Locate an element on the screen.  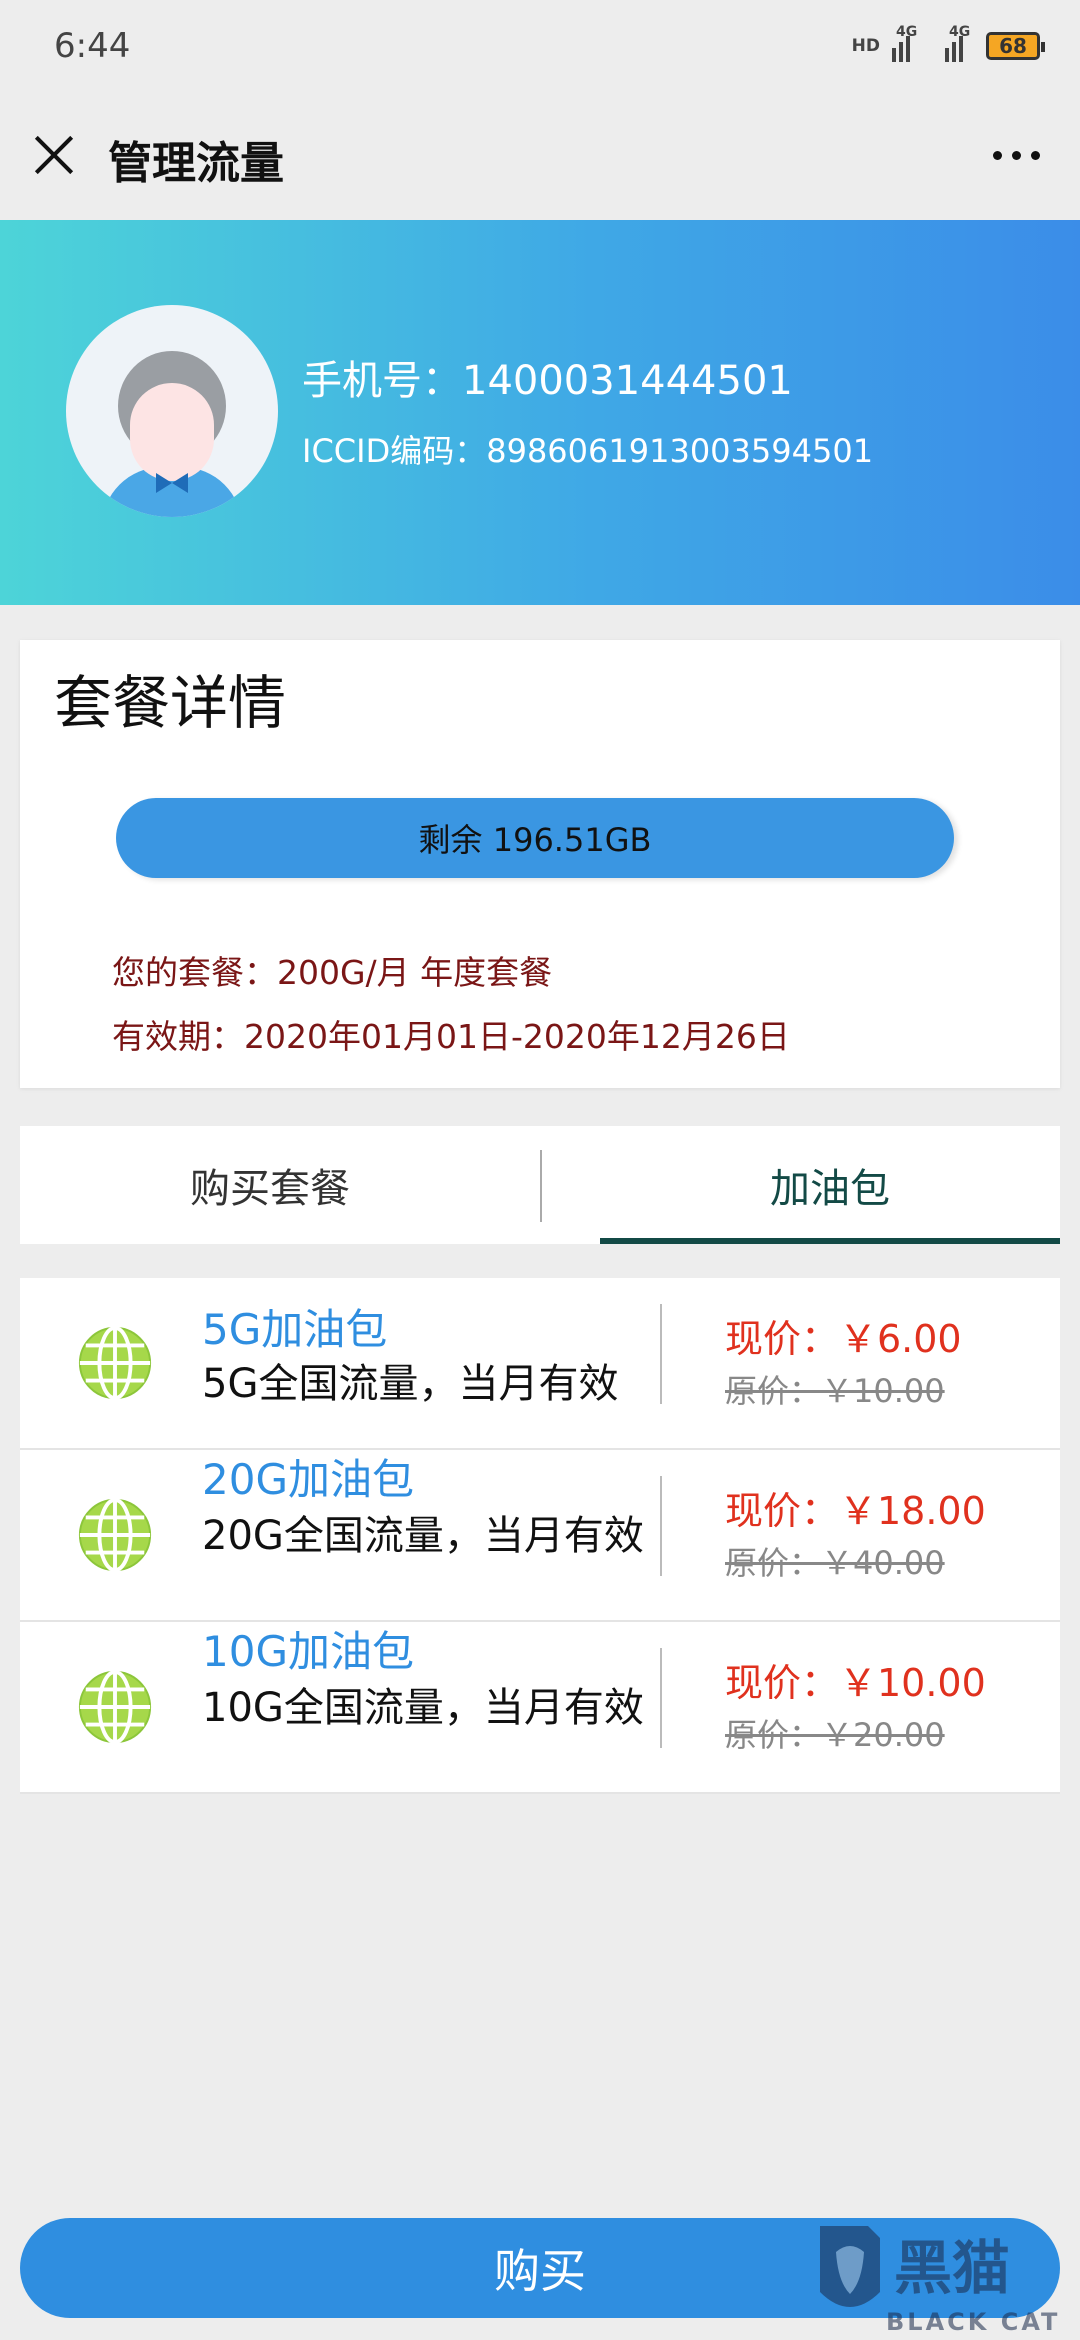
signal-roaming-icon: 4G is located at coordinates (957, 43).